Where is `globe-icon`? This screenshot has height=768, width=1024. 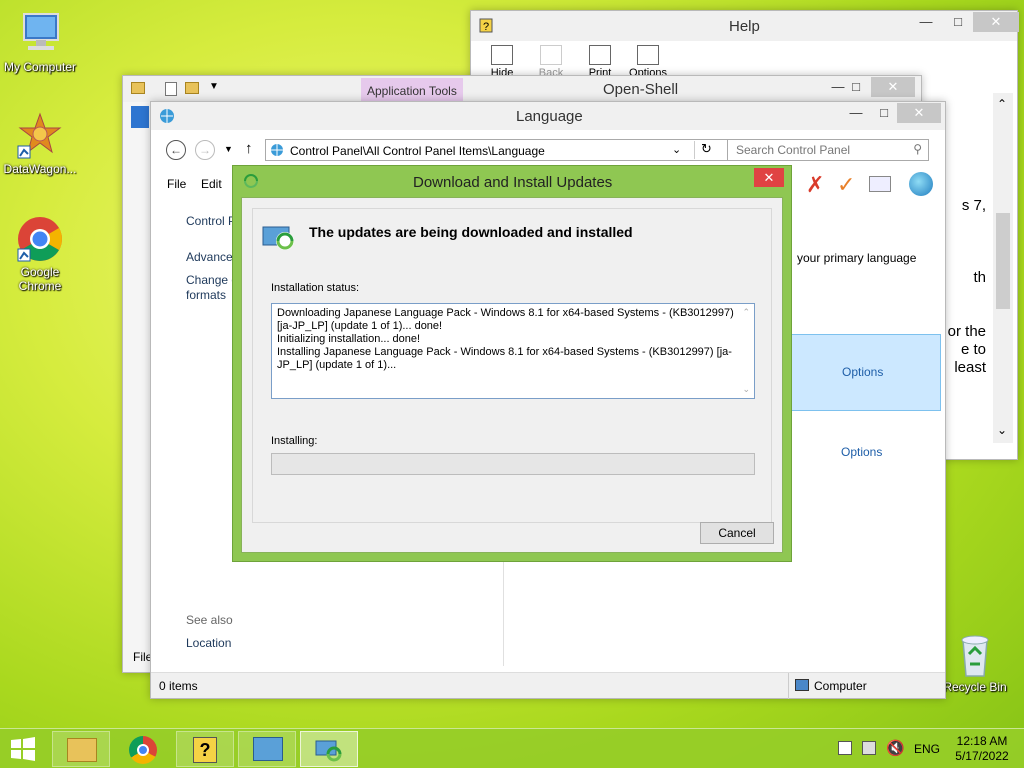 globe-icon is located at coordinates (921, 184).